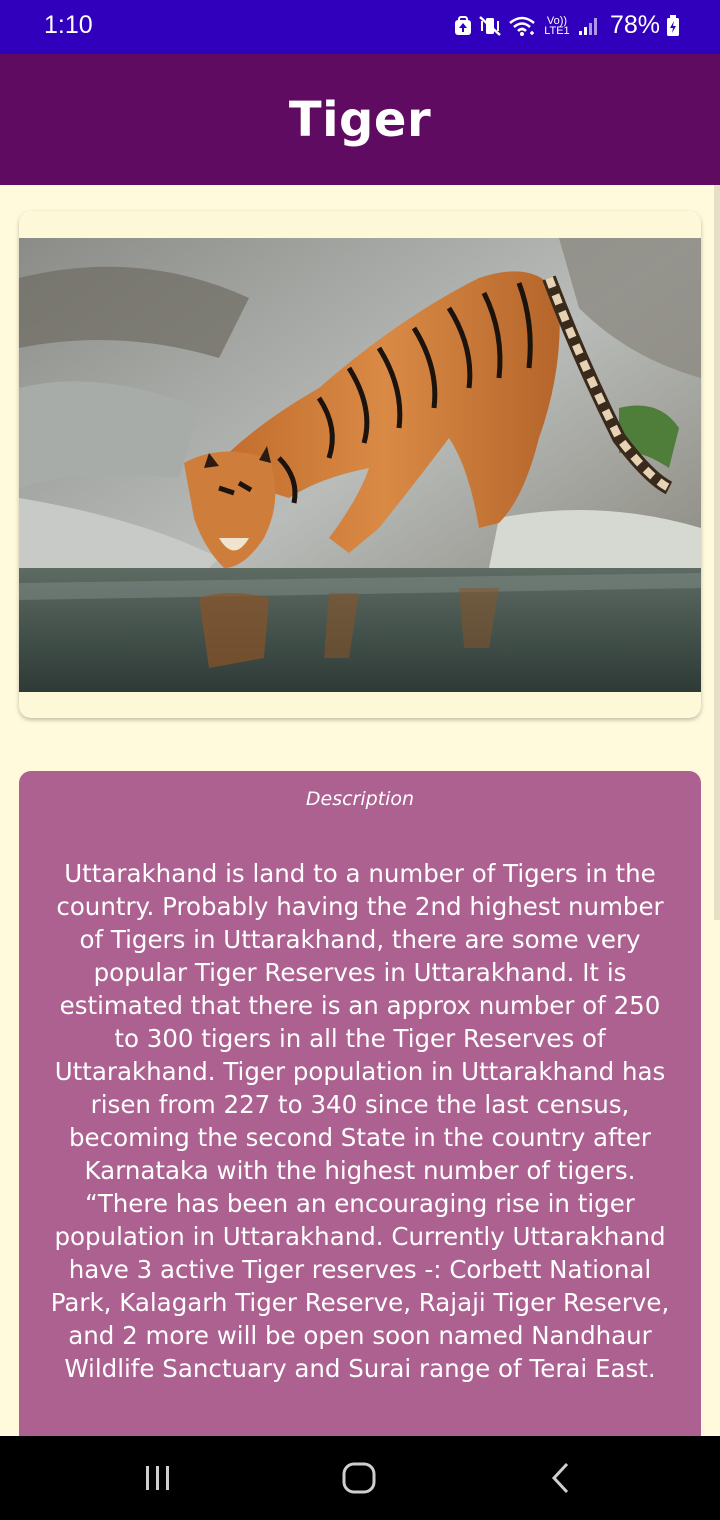 The image size is (720, 1520). What do you see at coordinates (589, 26) in the screenshot?
I see `signal-icon` at bounding box center [589, 26].